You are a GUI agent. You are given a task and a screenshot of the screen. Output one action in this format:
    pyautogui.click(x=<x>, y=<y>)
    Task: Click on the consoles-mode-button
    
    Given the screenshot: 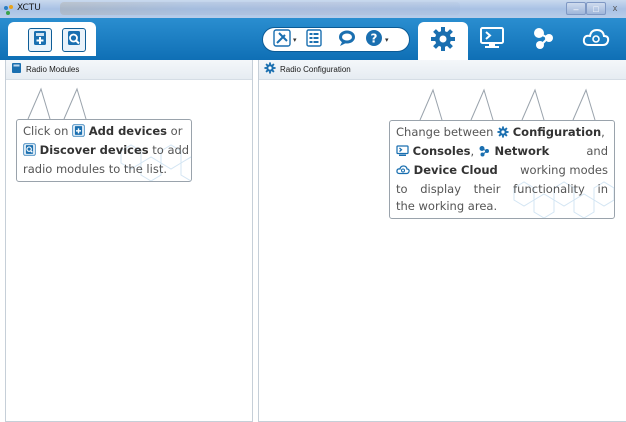 What is the action you would take?
    pyautogui.click(x=492, y=40)
    